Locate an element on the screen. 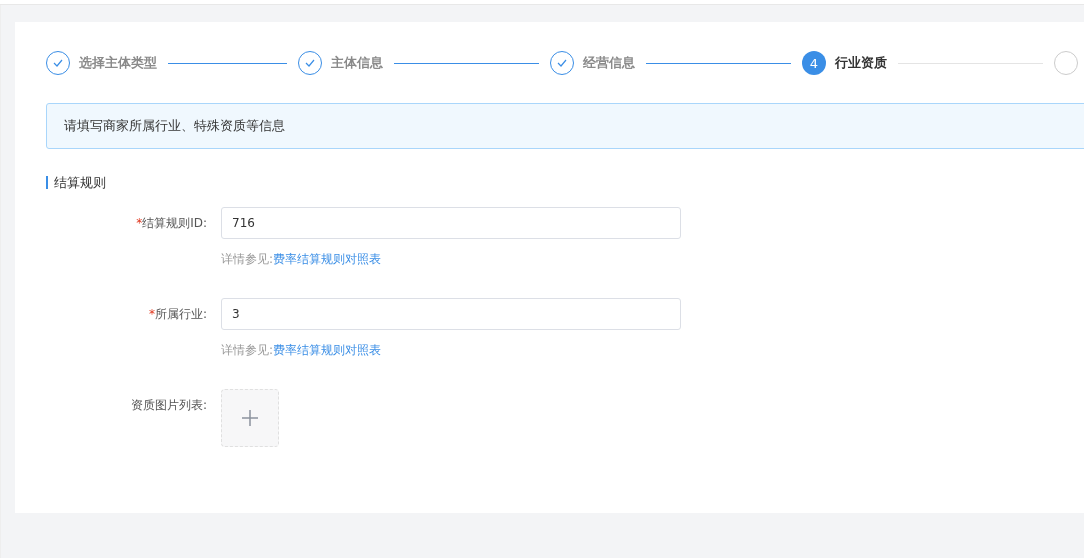  upload-button is located at coordinates (250, 418).